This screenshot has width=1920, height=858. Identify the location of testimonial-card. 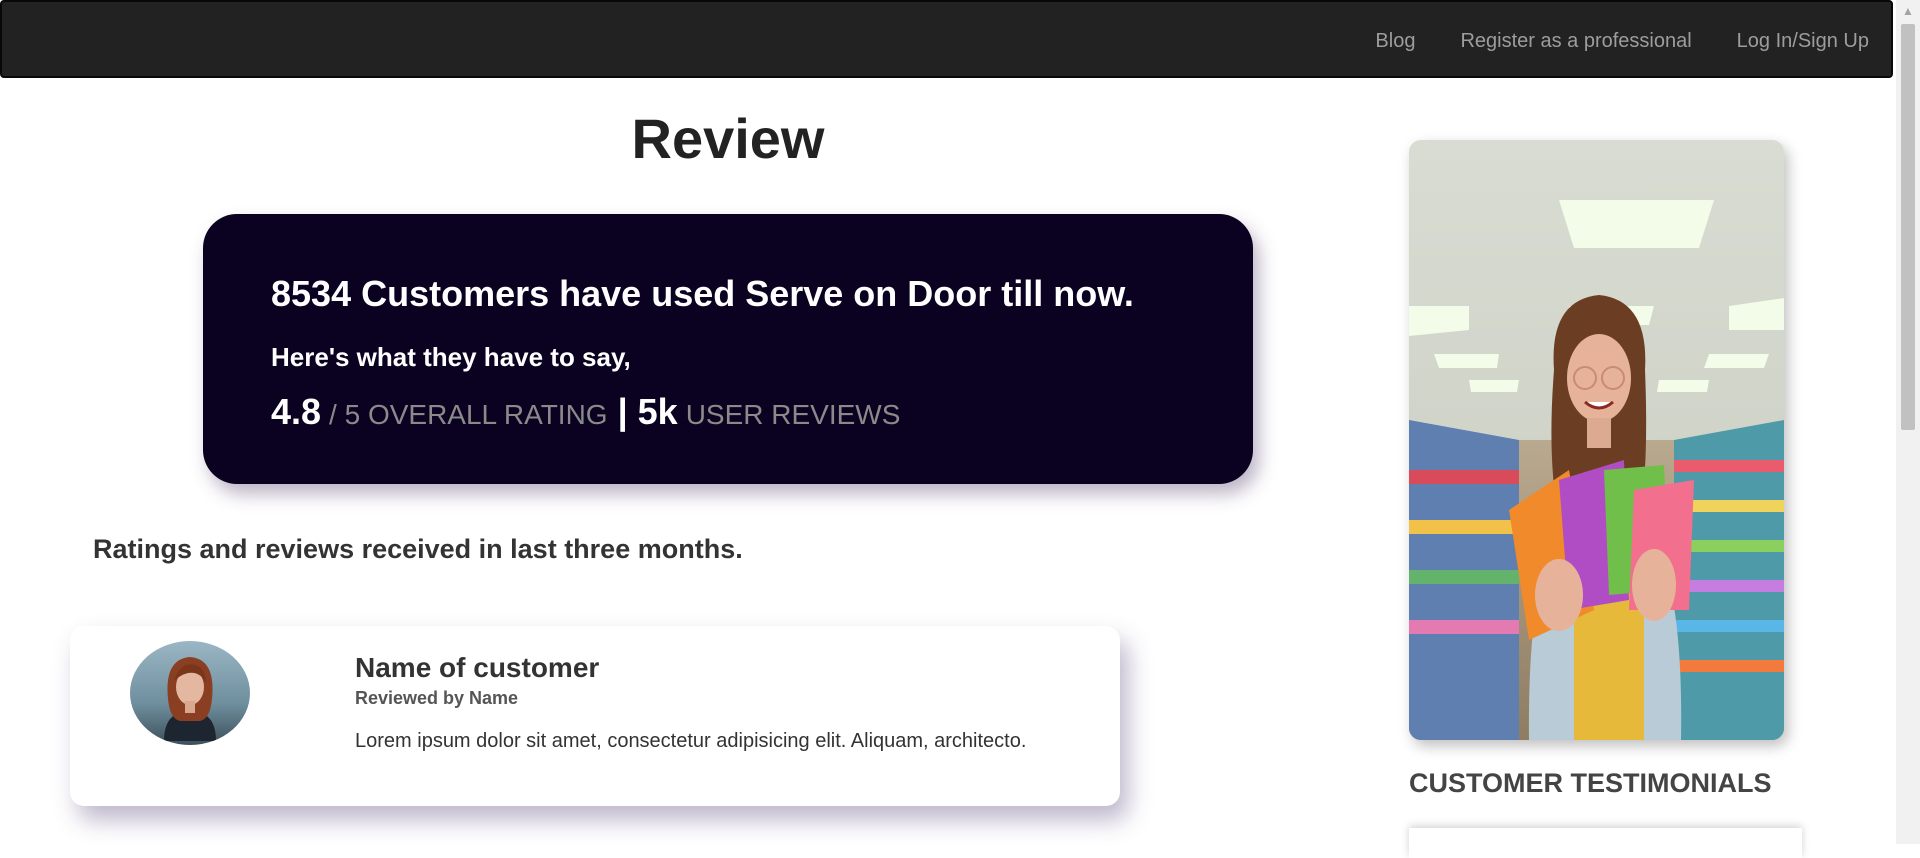
(1605, 843).